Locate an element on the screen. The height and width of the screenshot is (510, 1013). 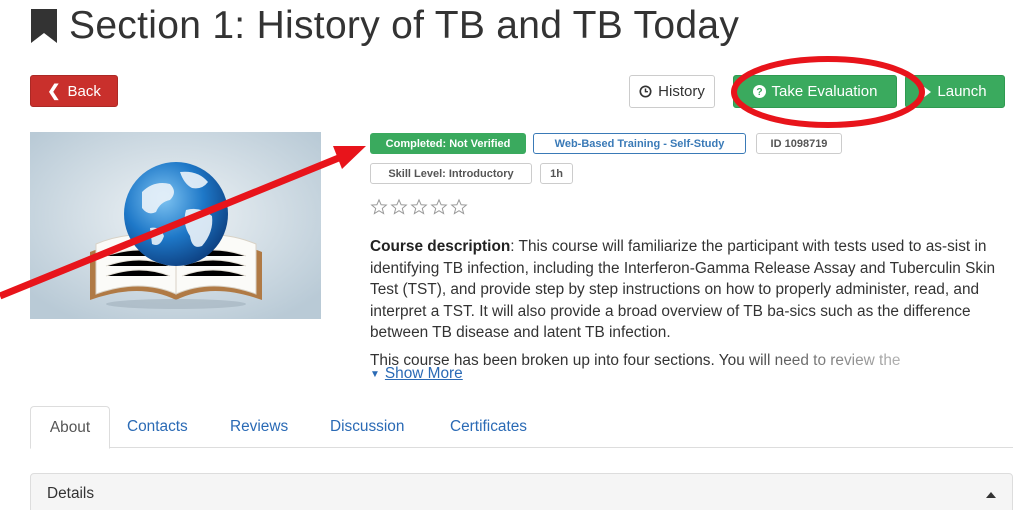
details-panel-header: Details is located at coordinates (521, 491).